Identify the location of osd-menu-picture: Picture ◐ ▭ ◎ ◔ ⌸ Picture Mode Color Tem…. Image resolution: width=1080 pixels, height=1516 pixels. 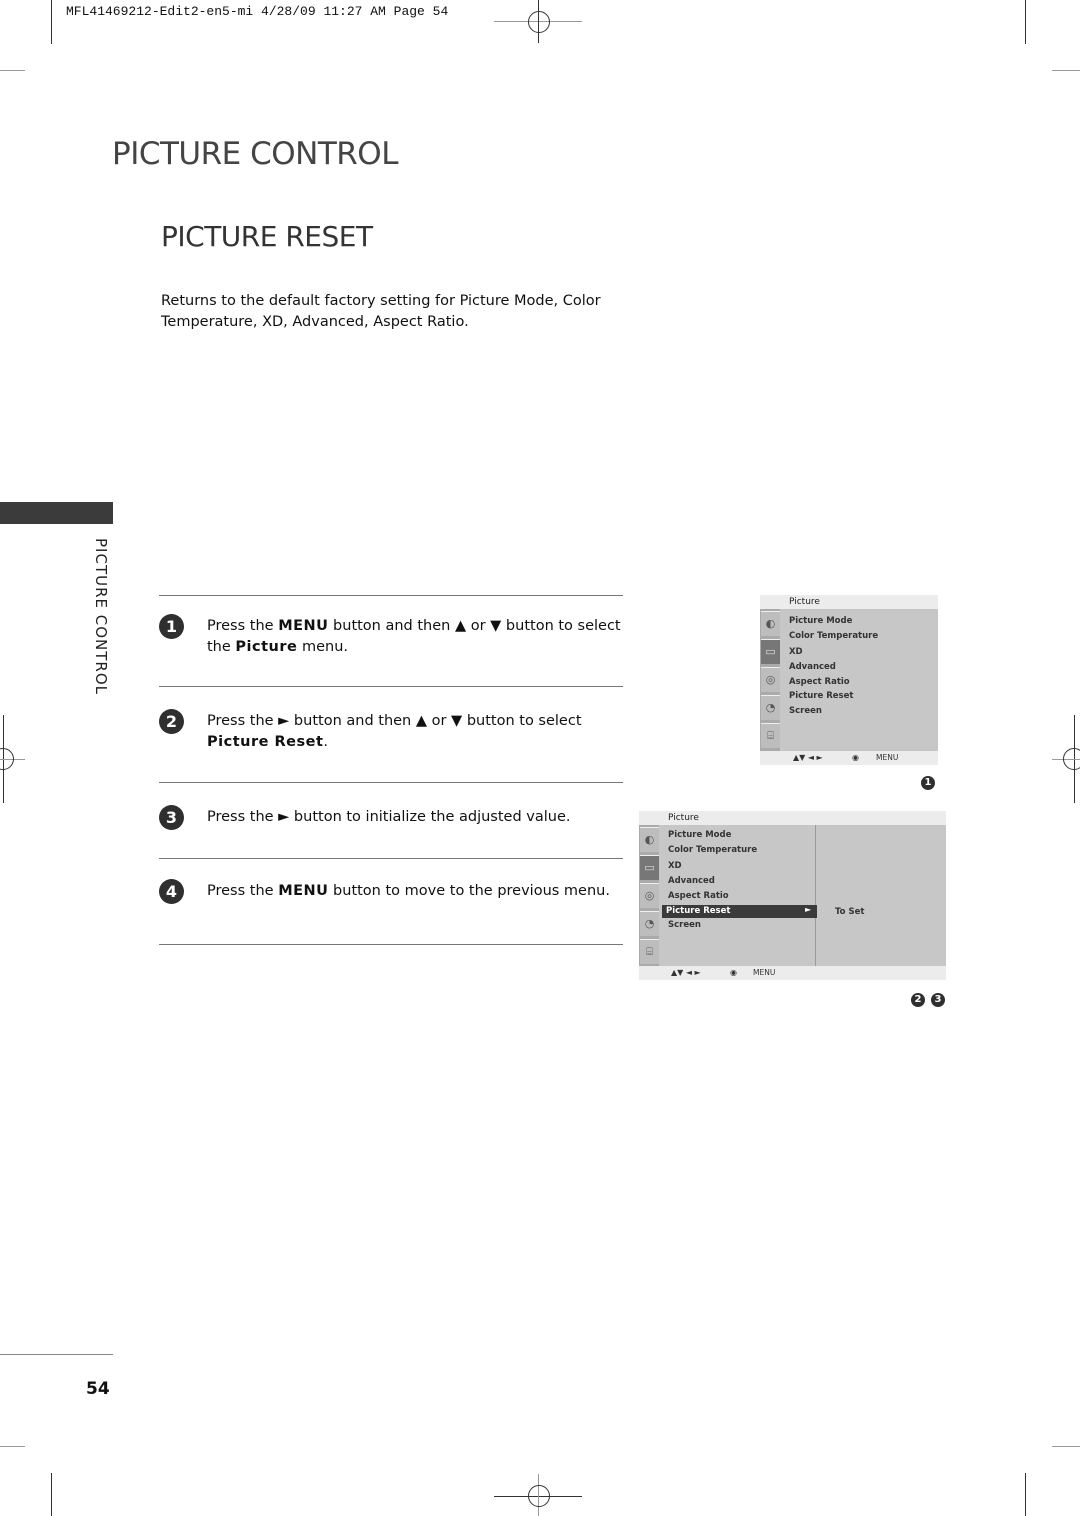
(849, 680).